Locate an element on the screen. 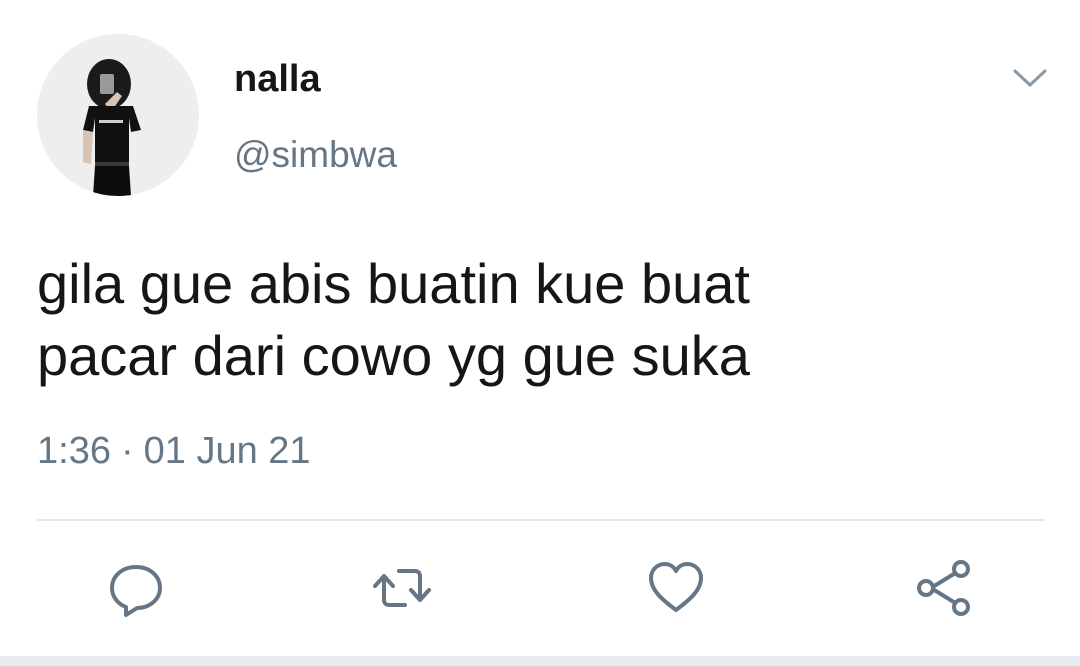 The height and width of the screenshot is (666, 1080). share-button is located at coordinates (944, 588).